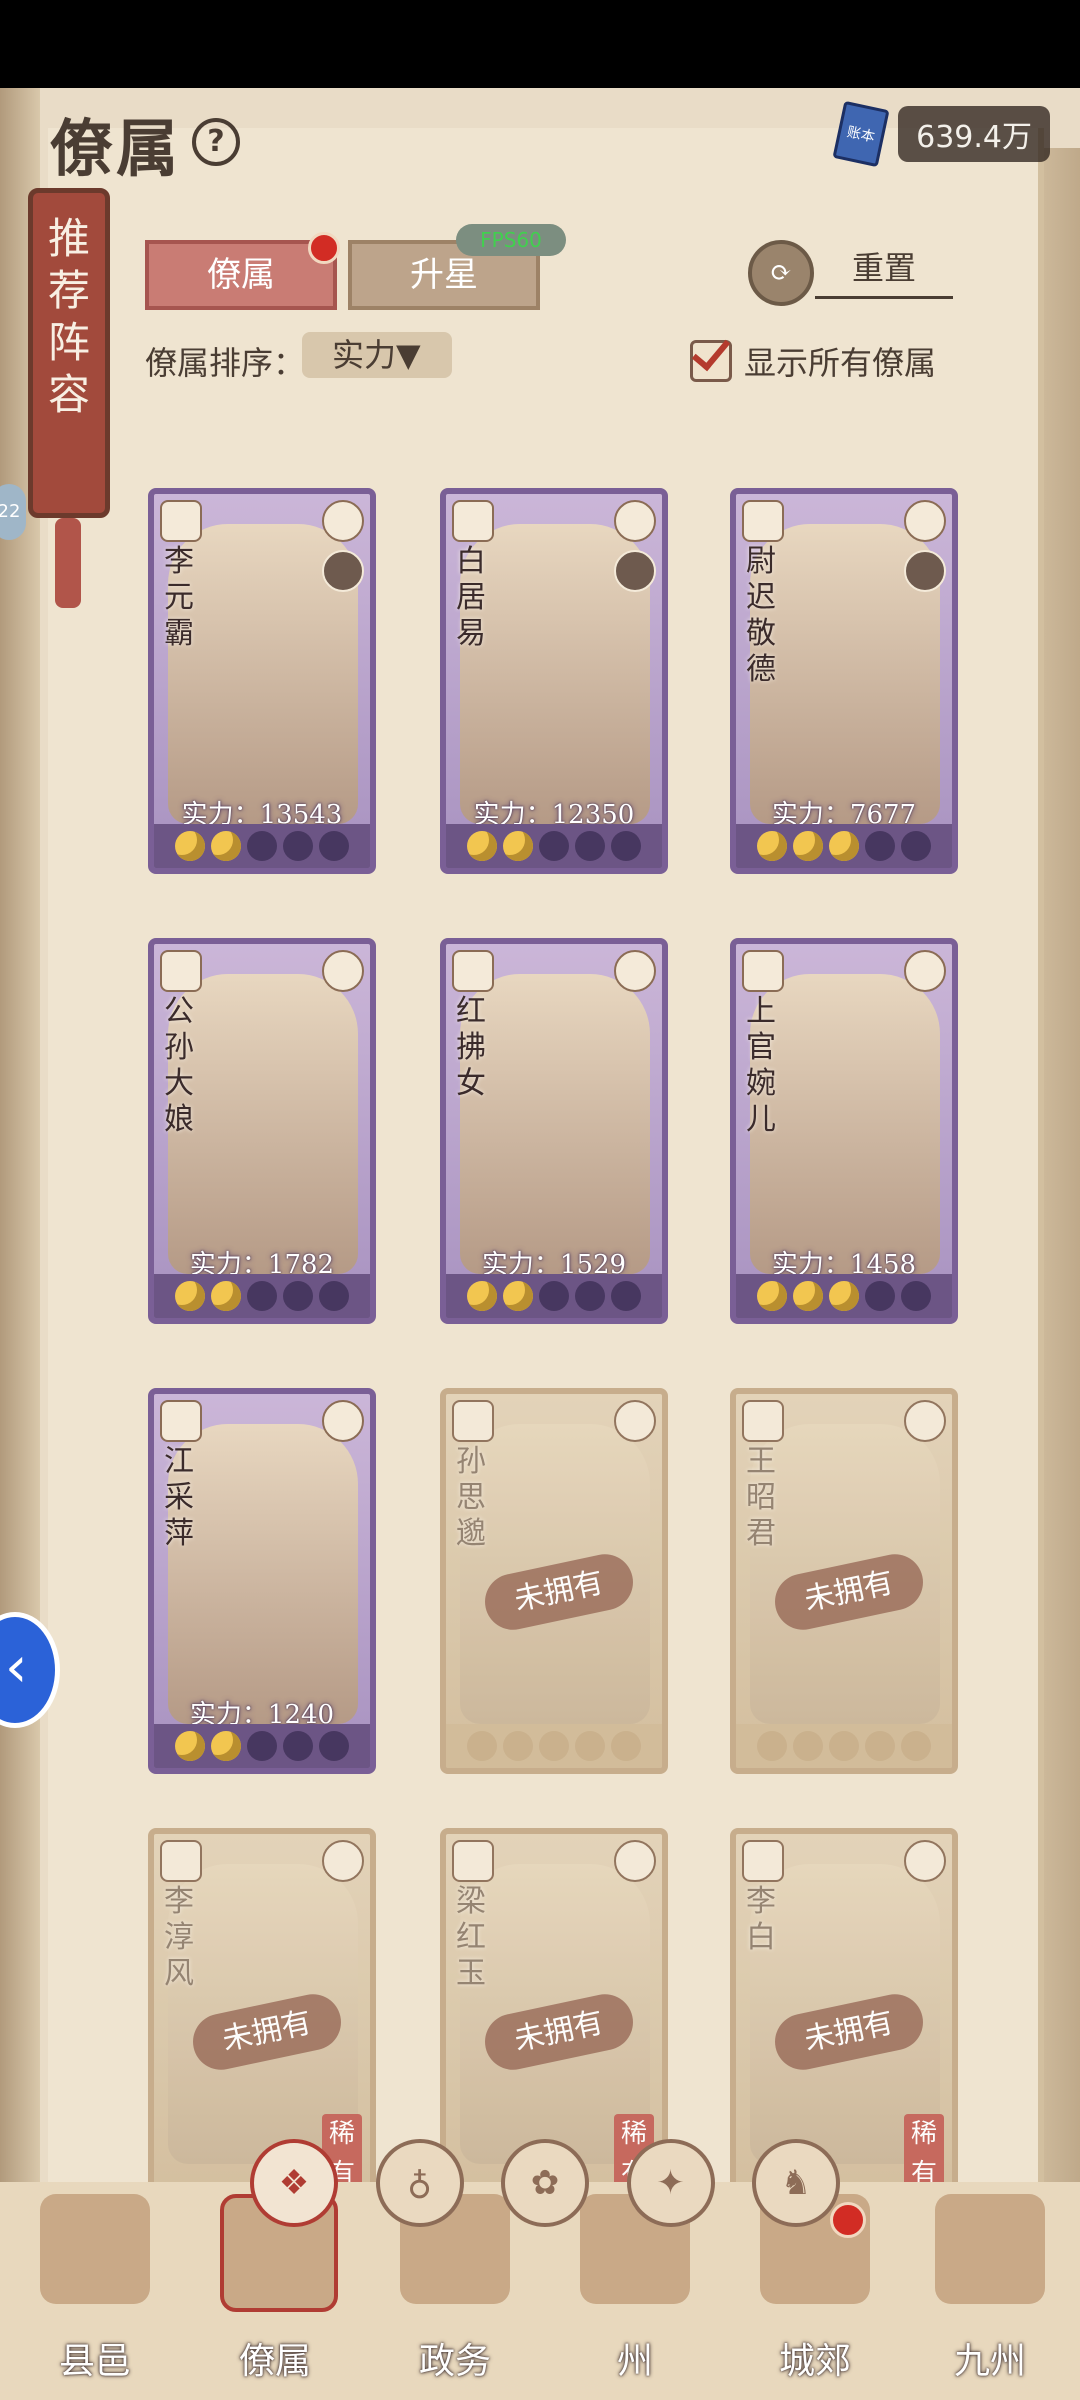 This screenshot has height=2400, width=1080. Describe the element at coordinates (990, 2249) in the screenshot. I see `map-icon` at that location.